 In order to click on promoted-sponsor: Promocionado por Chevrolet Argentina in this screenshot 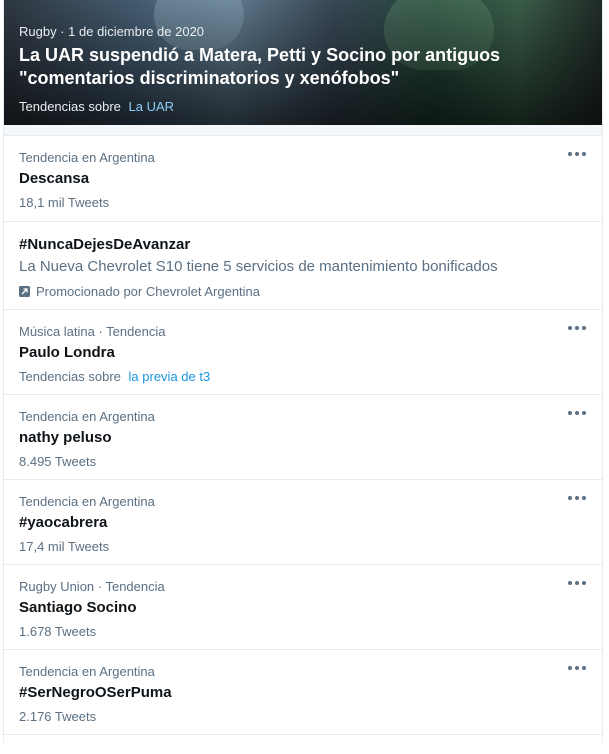, I will do `click(139, 291)`.